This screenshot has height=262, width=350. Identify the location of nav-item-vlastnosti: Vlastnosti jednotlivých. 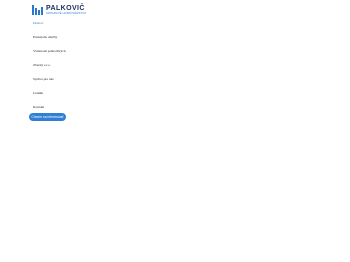
(49, 51).